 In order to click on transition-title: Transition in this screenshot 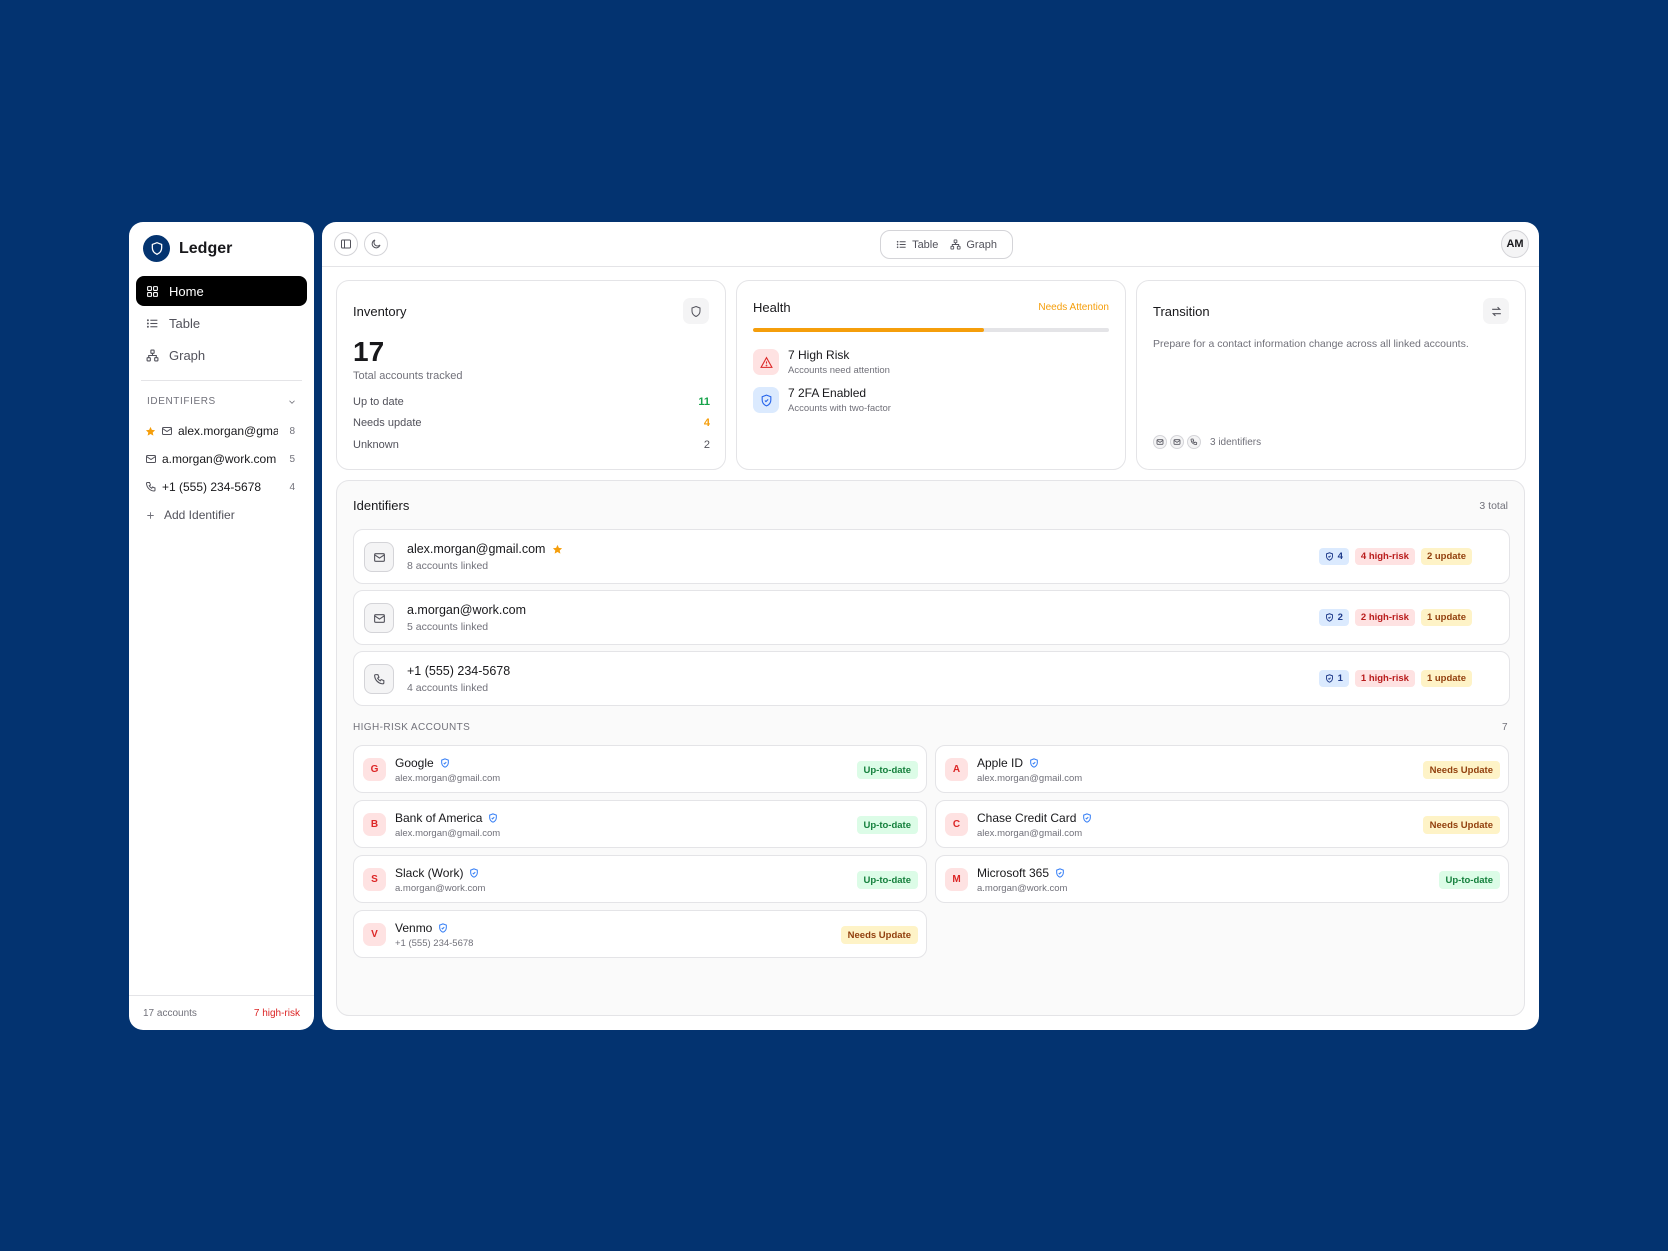, I will do `click(1181, 311)`.